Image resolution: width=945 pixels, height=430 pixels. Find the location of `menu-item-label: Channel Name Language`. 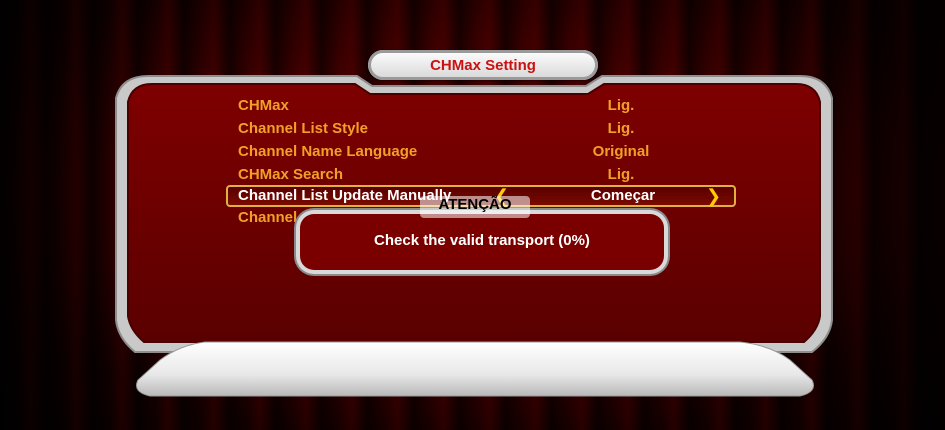

menu-item-label: Channel Name Language is located at coordinates (328, 151).